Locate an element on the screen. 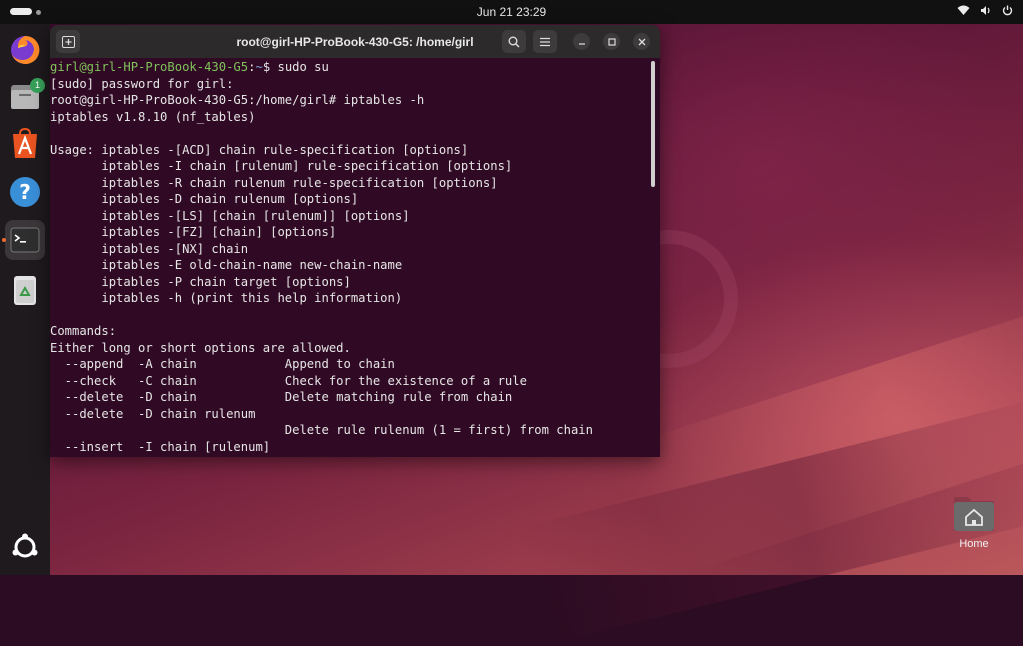 This screenshot has width=1023, height=646. terminal-scrollbar is located at coordinates (653, 124).